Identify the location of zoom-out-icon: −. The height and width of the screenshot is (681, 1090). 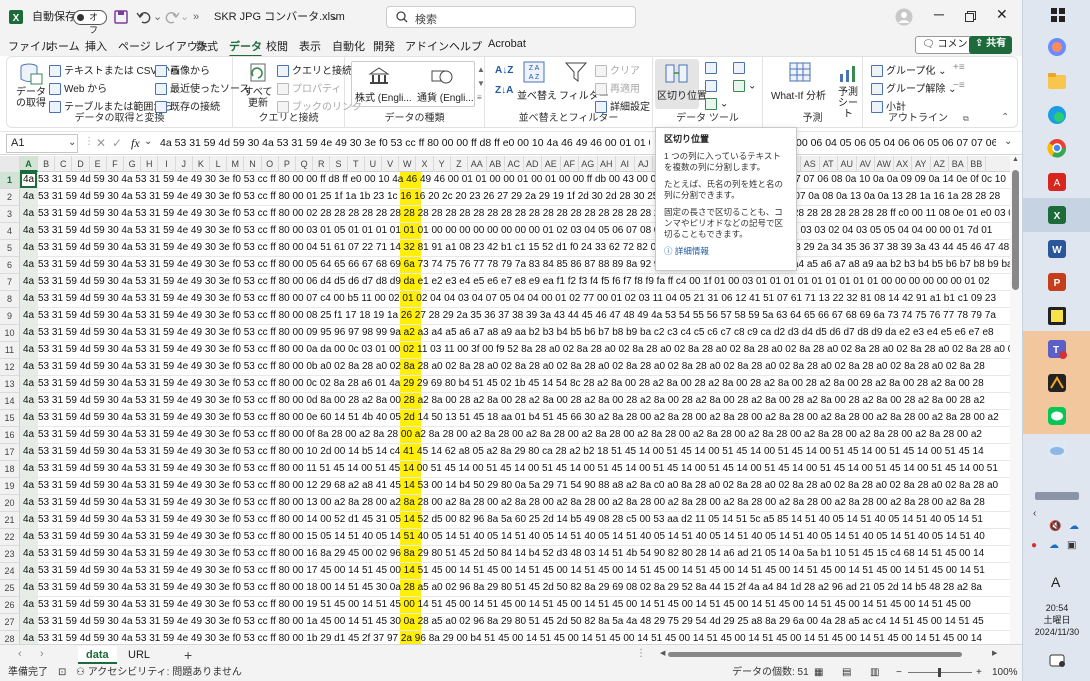
(899, 672).